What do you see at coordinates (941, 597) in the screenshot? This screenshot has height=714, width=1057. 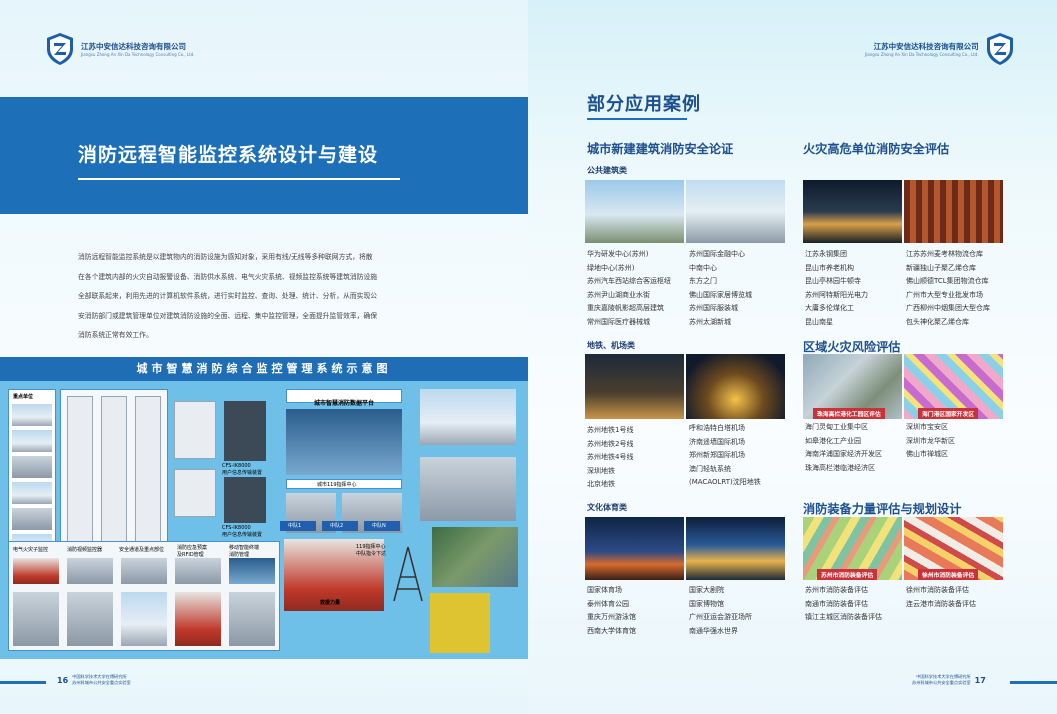 I see `list-equipment-col2: 徐州市消防装备评估 连云港市消防装备评估` at bounding box center [941, 597].